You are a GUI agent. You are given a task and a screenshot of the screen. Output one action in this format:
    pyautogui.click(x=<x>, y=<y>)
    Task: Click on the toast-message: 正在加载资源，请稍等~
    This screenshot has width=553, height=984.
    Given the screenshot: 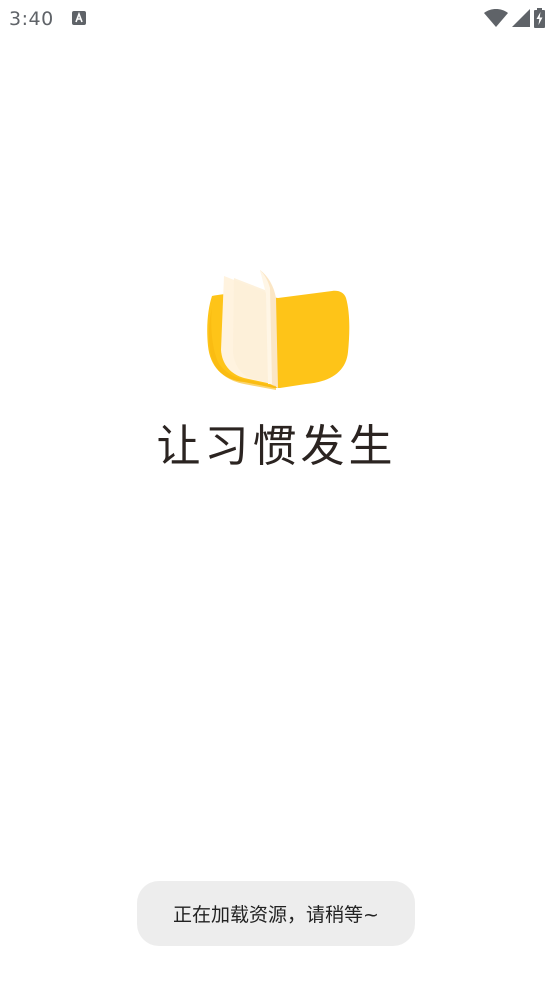 What is the action you would take?
    pyautogui.click(x=276, y=915)
    